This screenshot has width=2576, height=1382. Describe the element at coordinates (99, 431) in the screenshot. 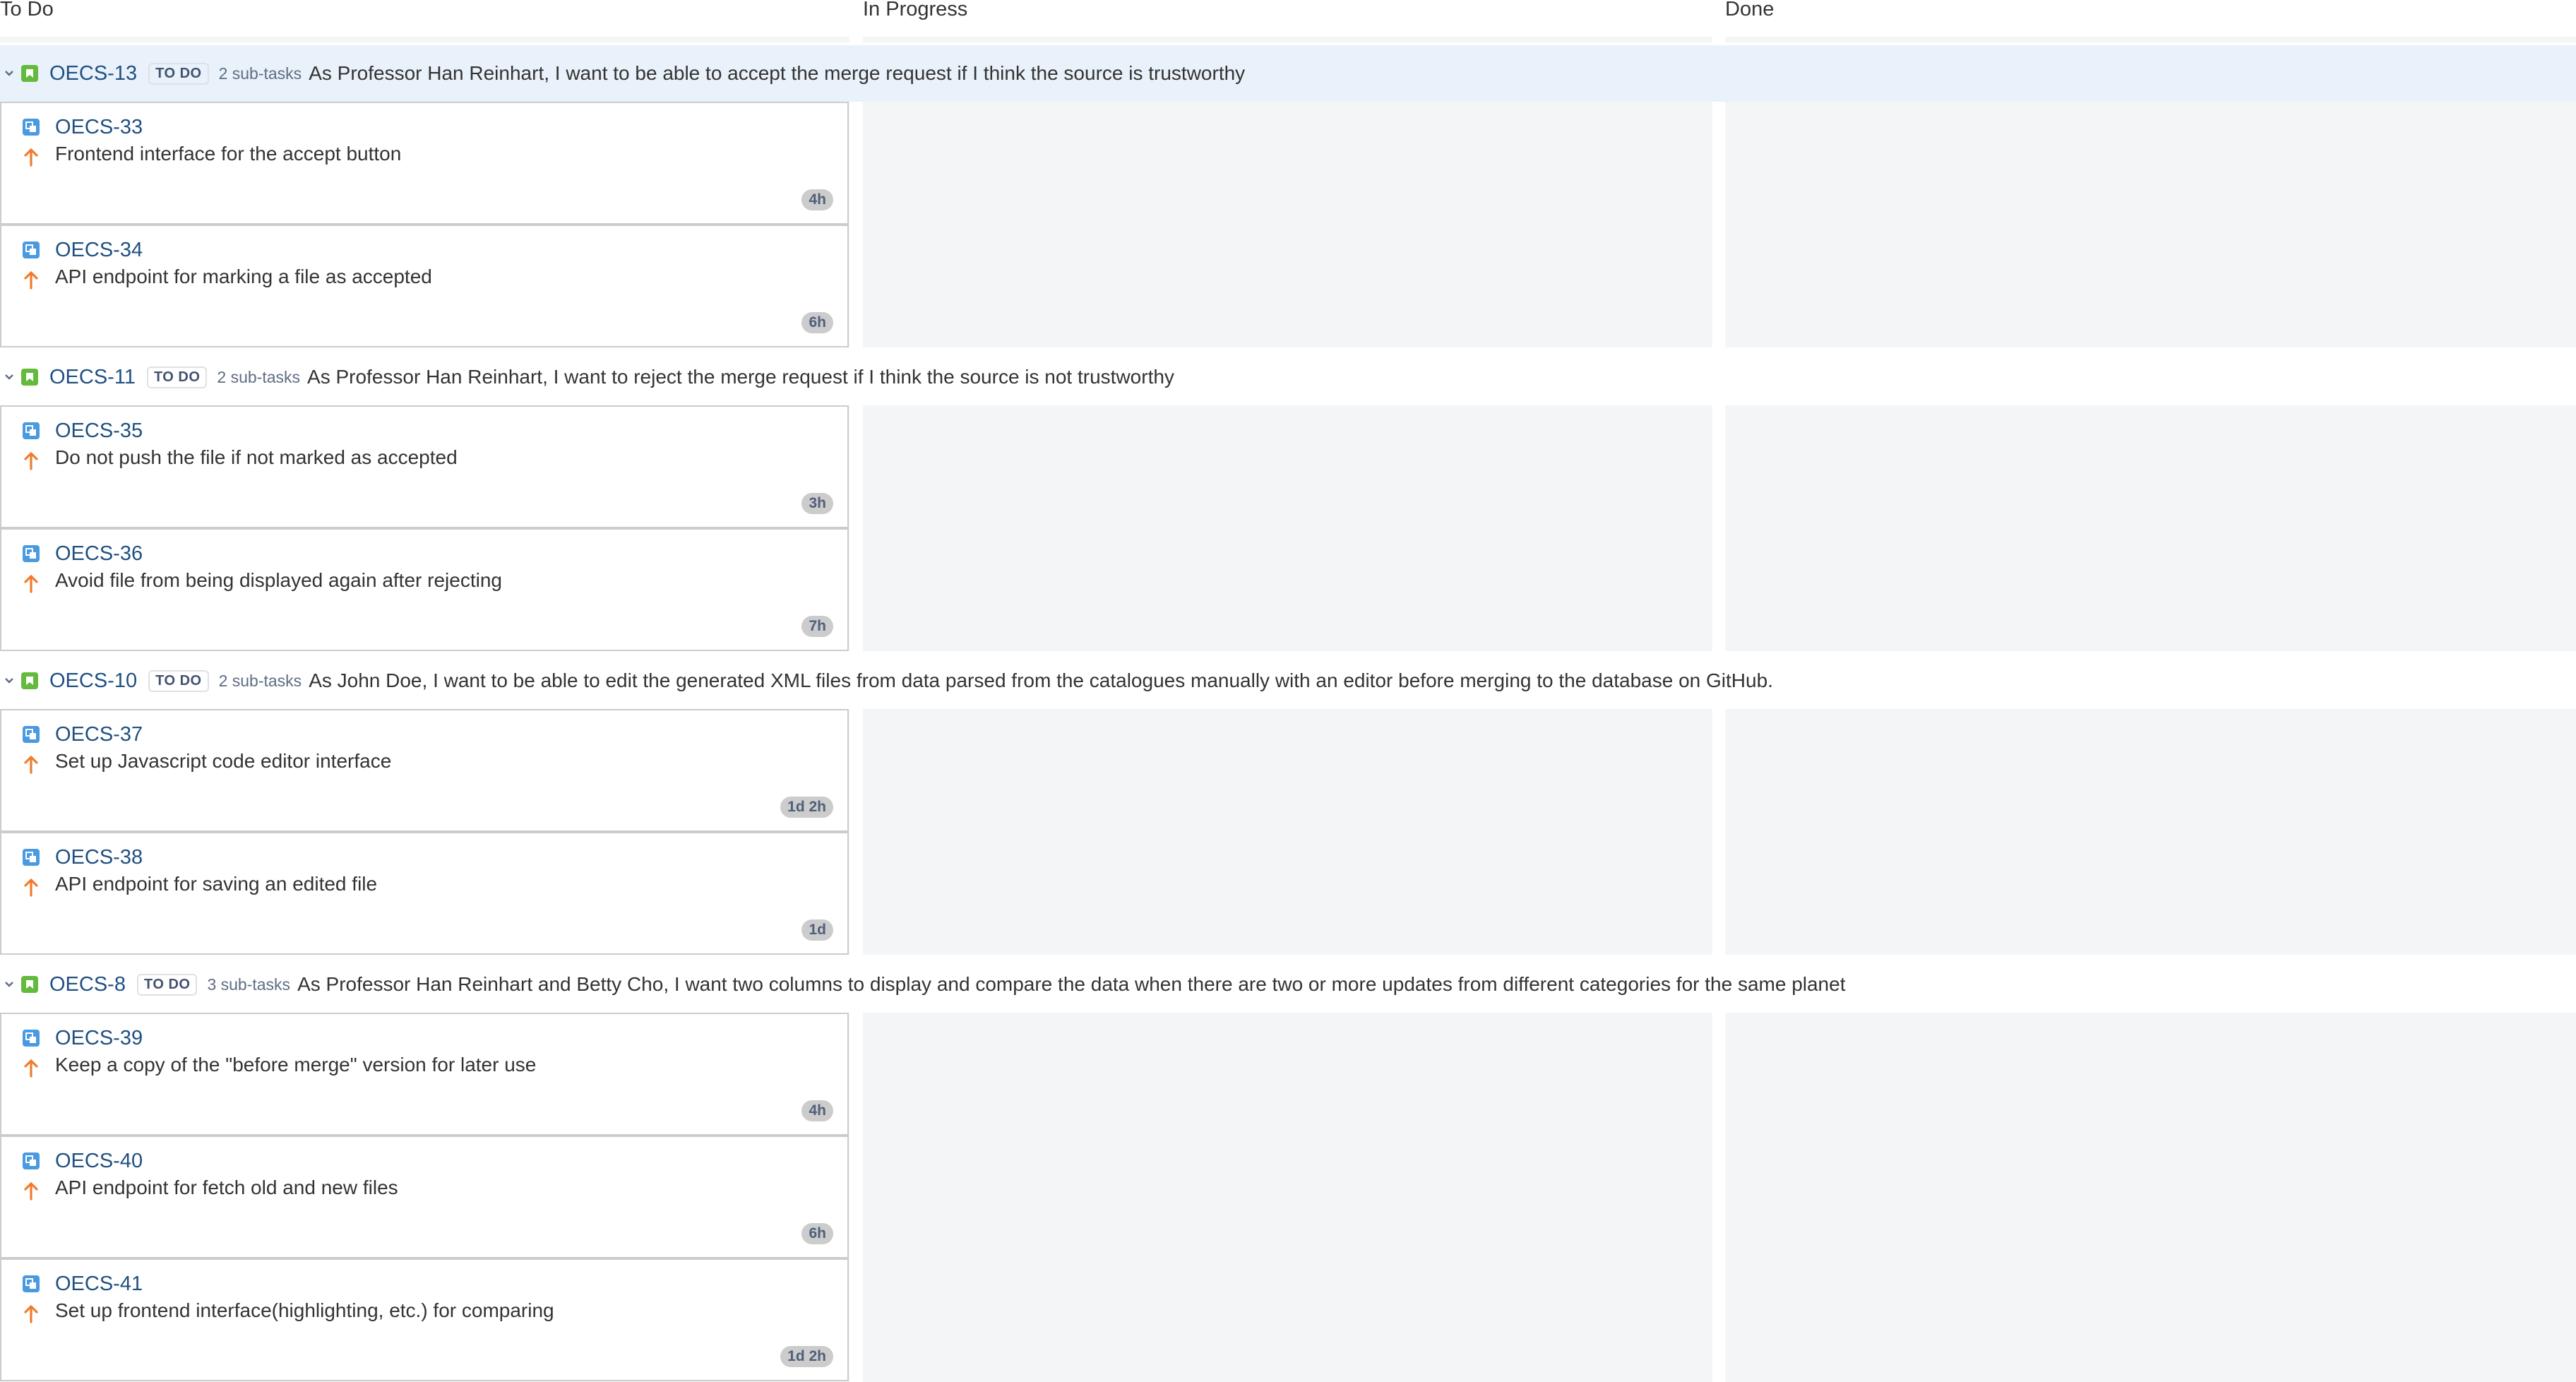

I see `issue-key-link: OECS-35` at that location.